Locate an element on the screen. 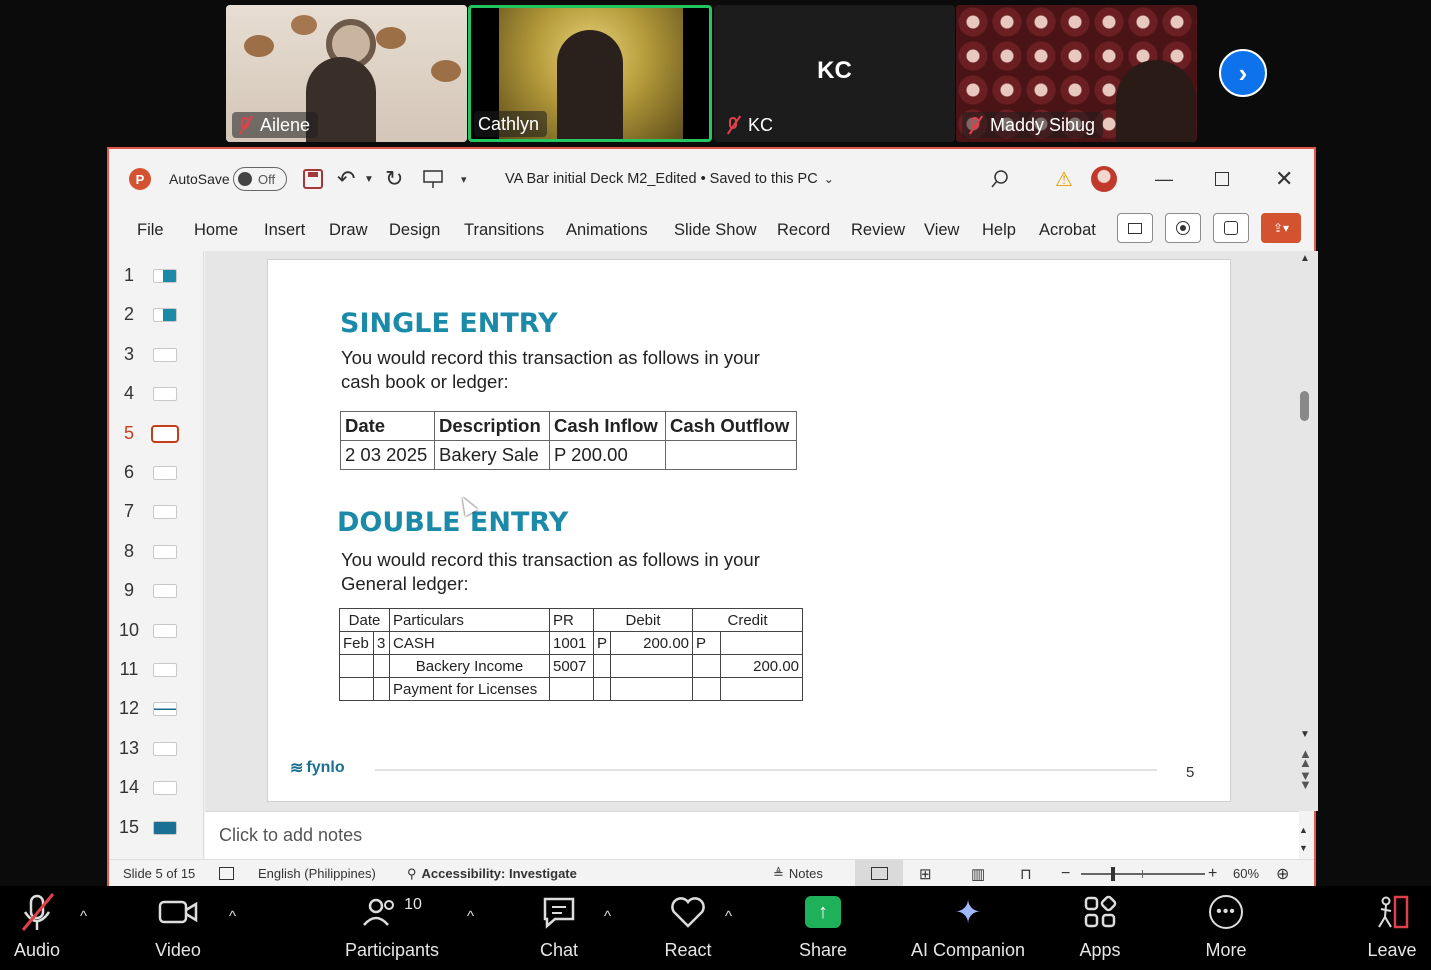 This screenshot has height=970, width=1431. tab-animations: Animations is located at coordinates (607, 230).